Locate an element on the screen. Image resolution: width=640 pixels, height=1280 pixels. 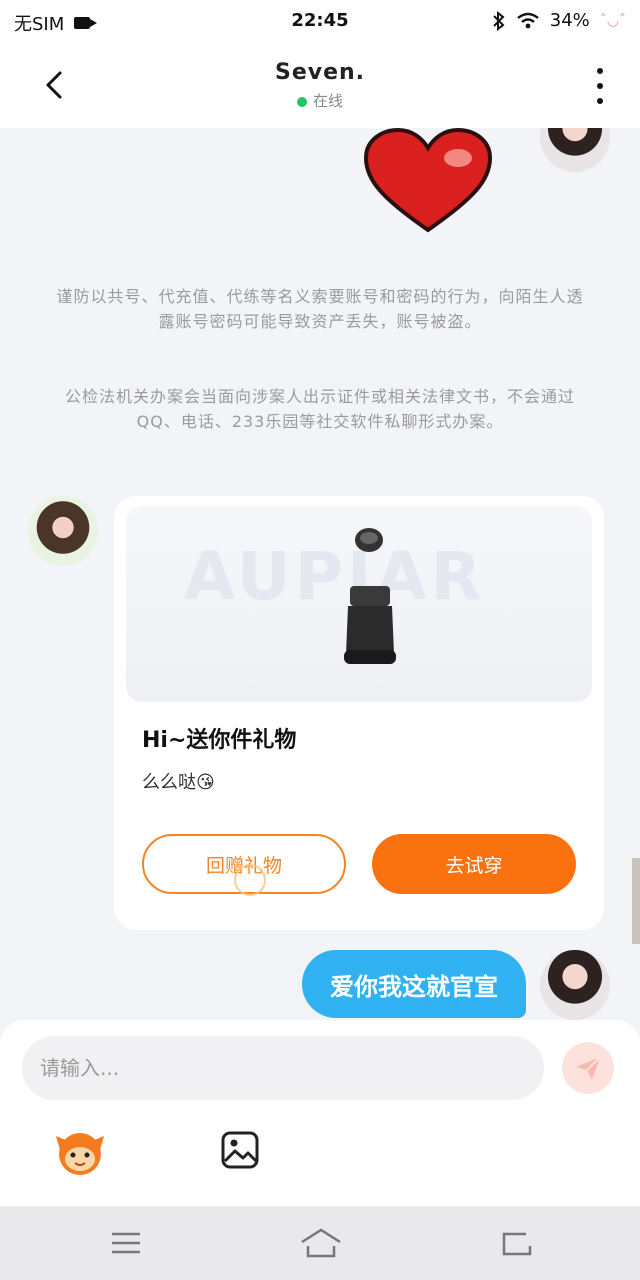
input-panel is located at coordinates (320, 1113).